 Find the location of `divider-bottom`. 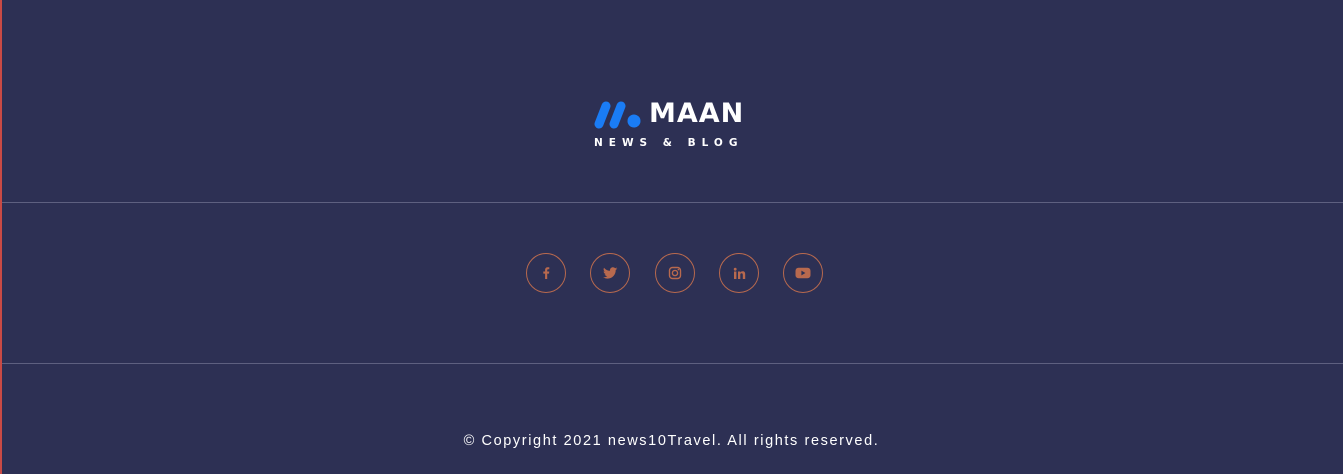

divider-bottom is located at coordinates (672, 363).